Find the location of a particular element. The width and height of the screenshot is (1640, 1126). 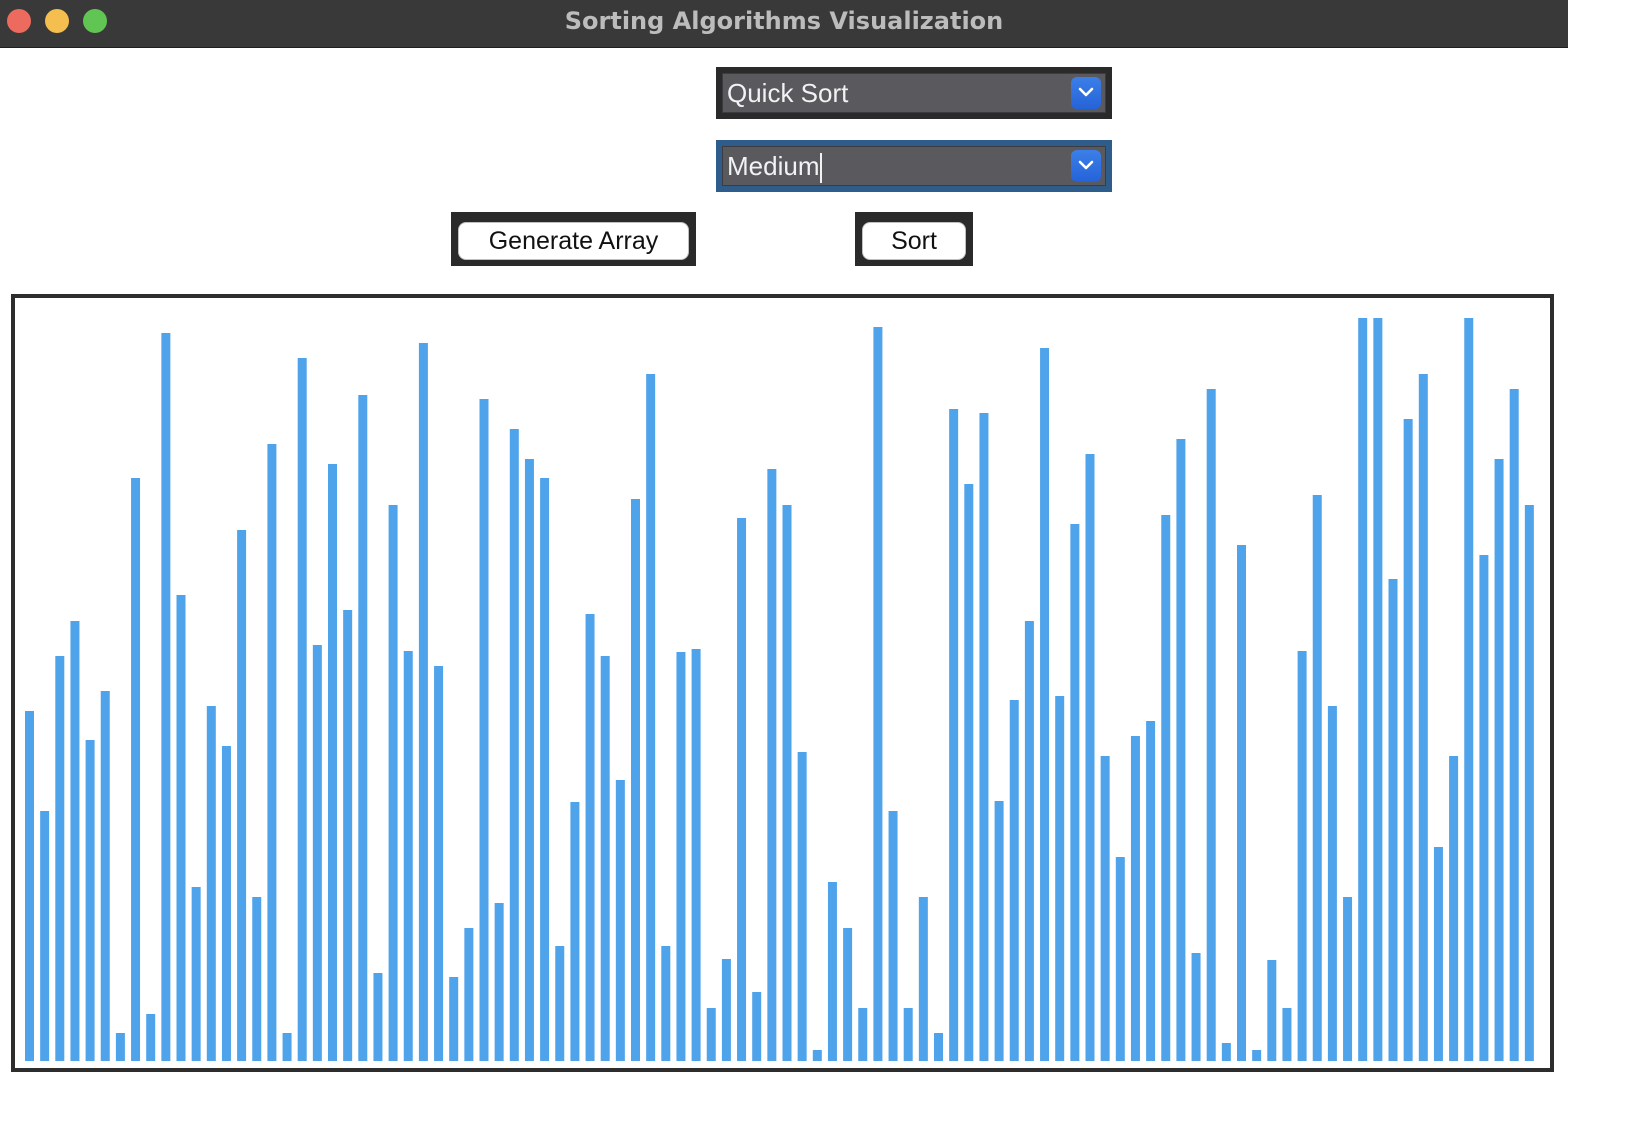

text-cursor is located at coordinates (821, 168).